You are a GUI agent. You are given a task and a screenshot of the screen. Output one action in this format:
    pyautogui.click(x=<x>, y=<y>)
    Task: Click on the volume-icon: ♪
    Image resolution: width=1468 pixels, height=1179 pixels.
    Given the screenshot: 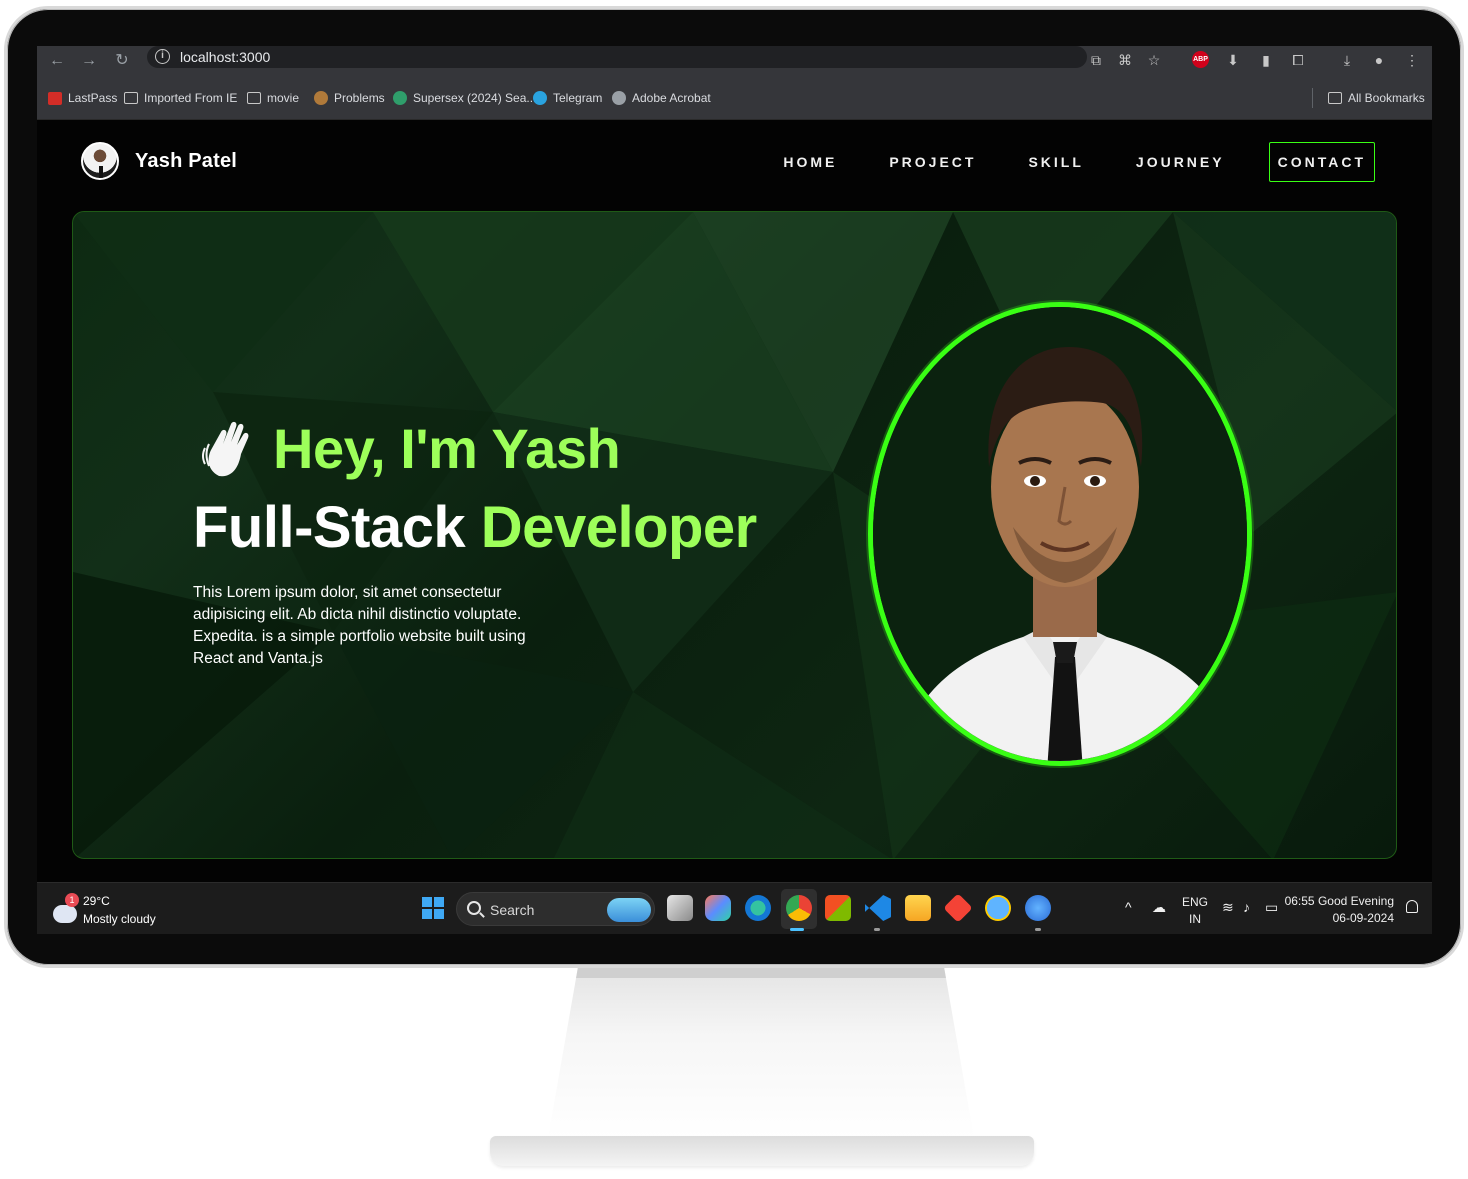 What is the action you would take?
    pyautogui.click(x=1246, y=907)
    